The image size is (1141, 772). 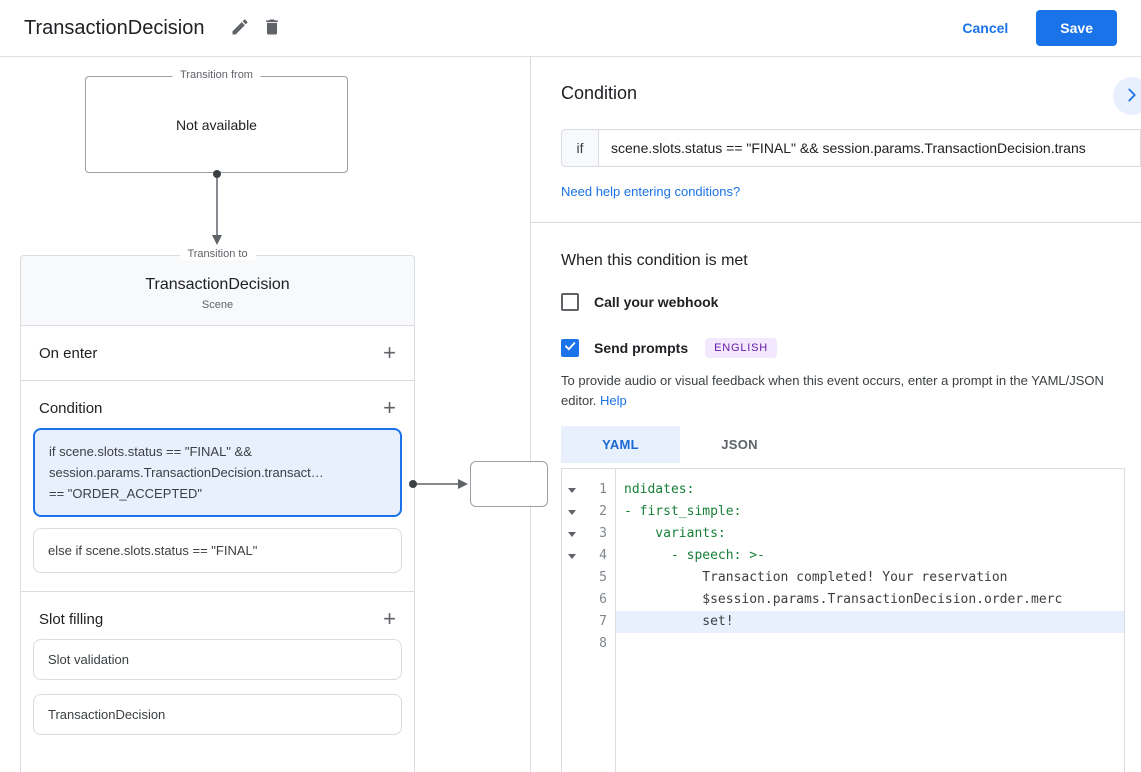 What do you see at coordinates (440, 486) in the screenshot?
I see `right-arrow-icon` at bounding box center [440, 486].